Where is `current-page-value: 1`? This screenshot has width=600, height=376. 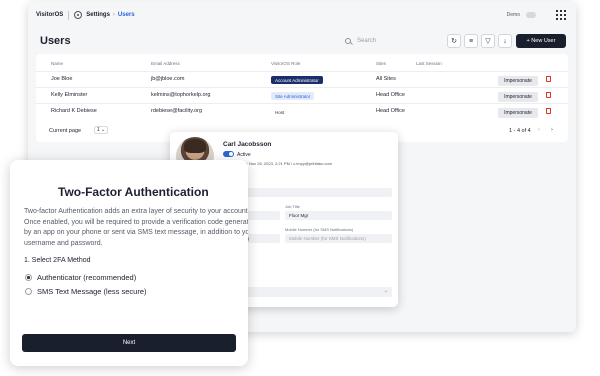 current-page-value: 1 is located at coordinates (98, 130).